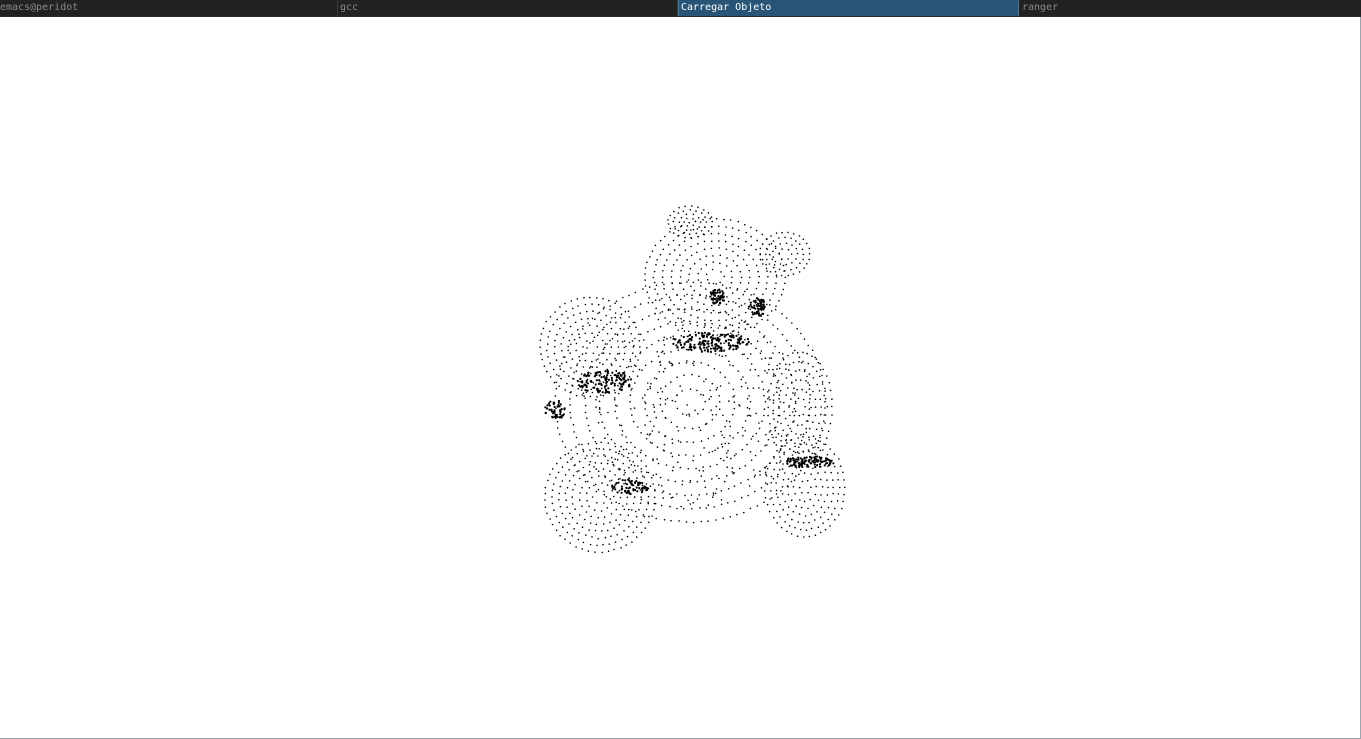  I want to click on window-tab-bar: emacs@peridot gcc Carregar Objeto ranger, so click(680, 8).